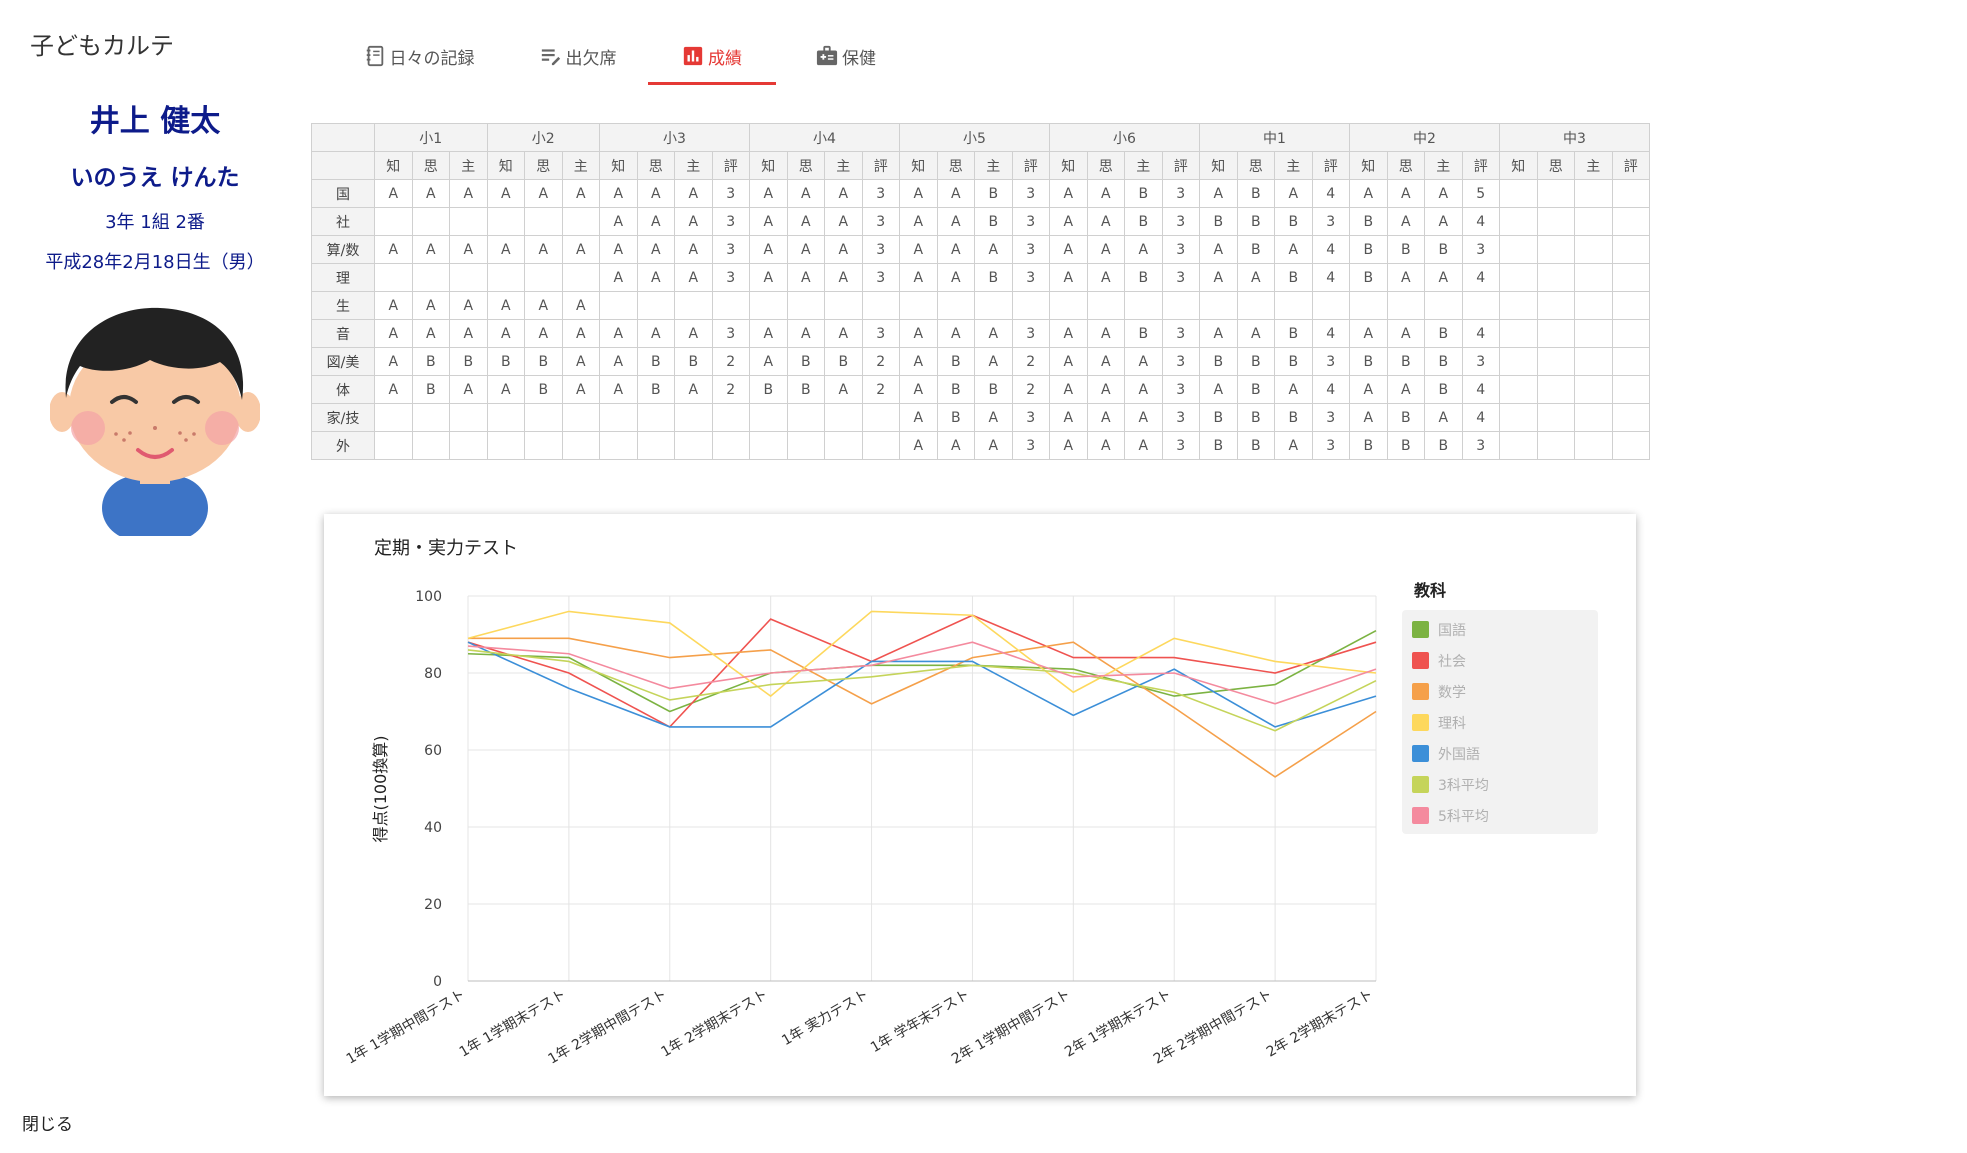 The width and height of the screenshot is (1967, 1153). What do you see at coordinates (419, 57) in the screenshot?
I see `tab-daily-records: 日々の記録` at bounding box center [419, 57].